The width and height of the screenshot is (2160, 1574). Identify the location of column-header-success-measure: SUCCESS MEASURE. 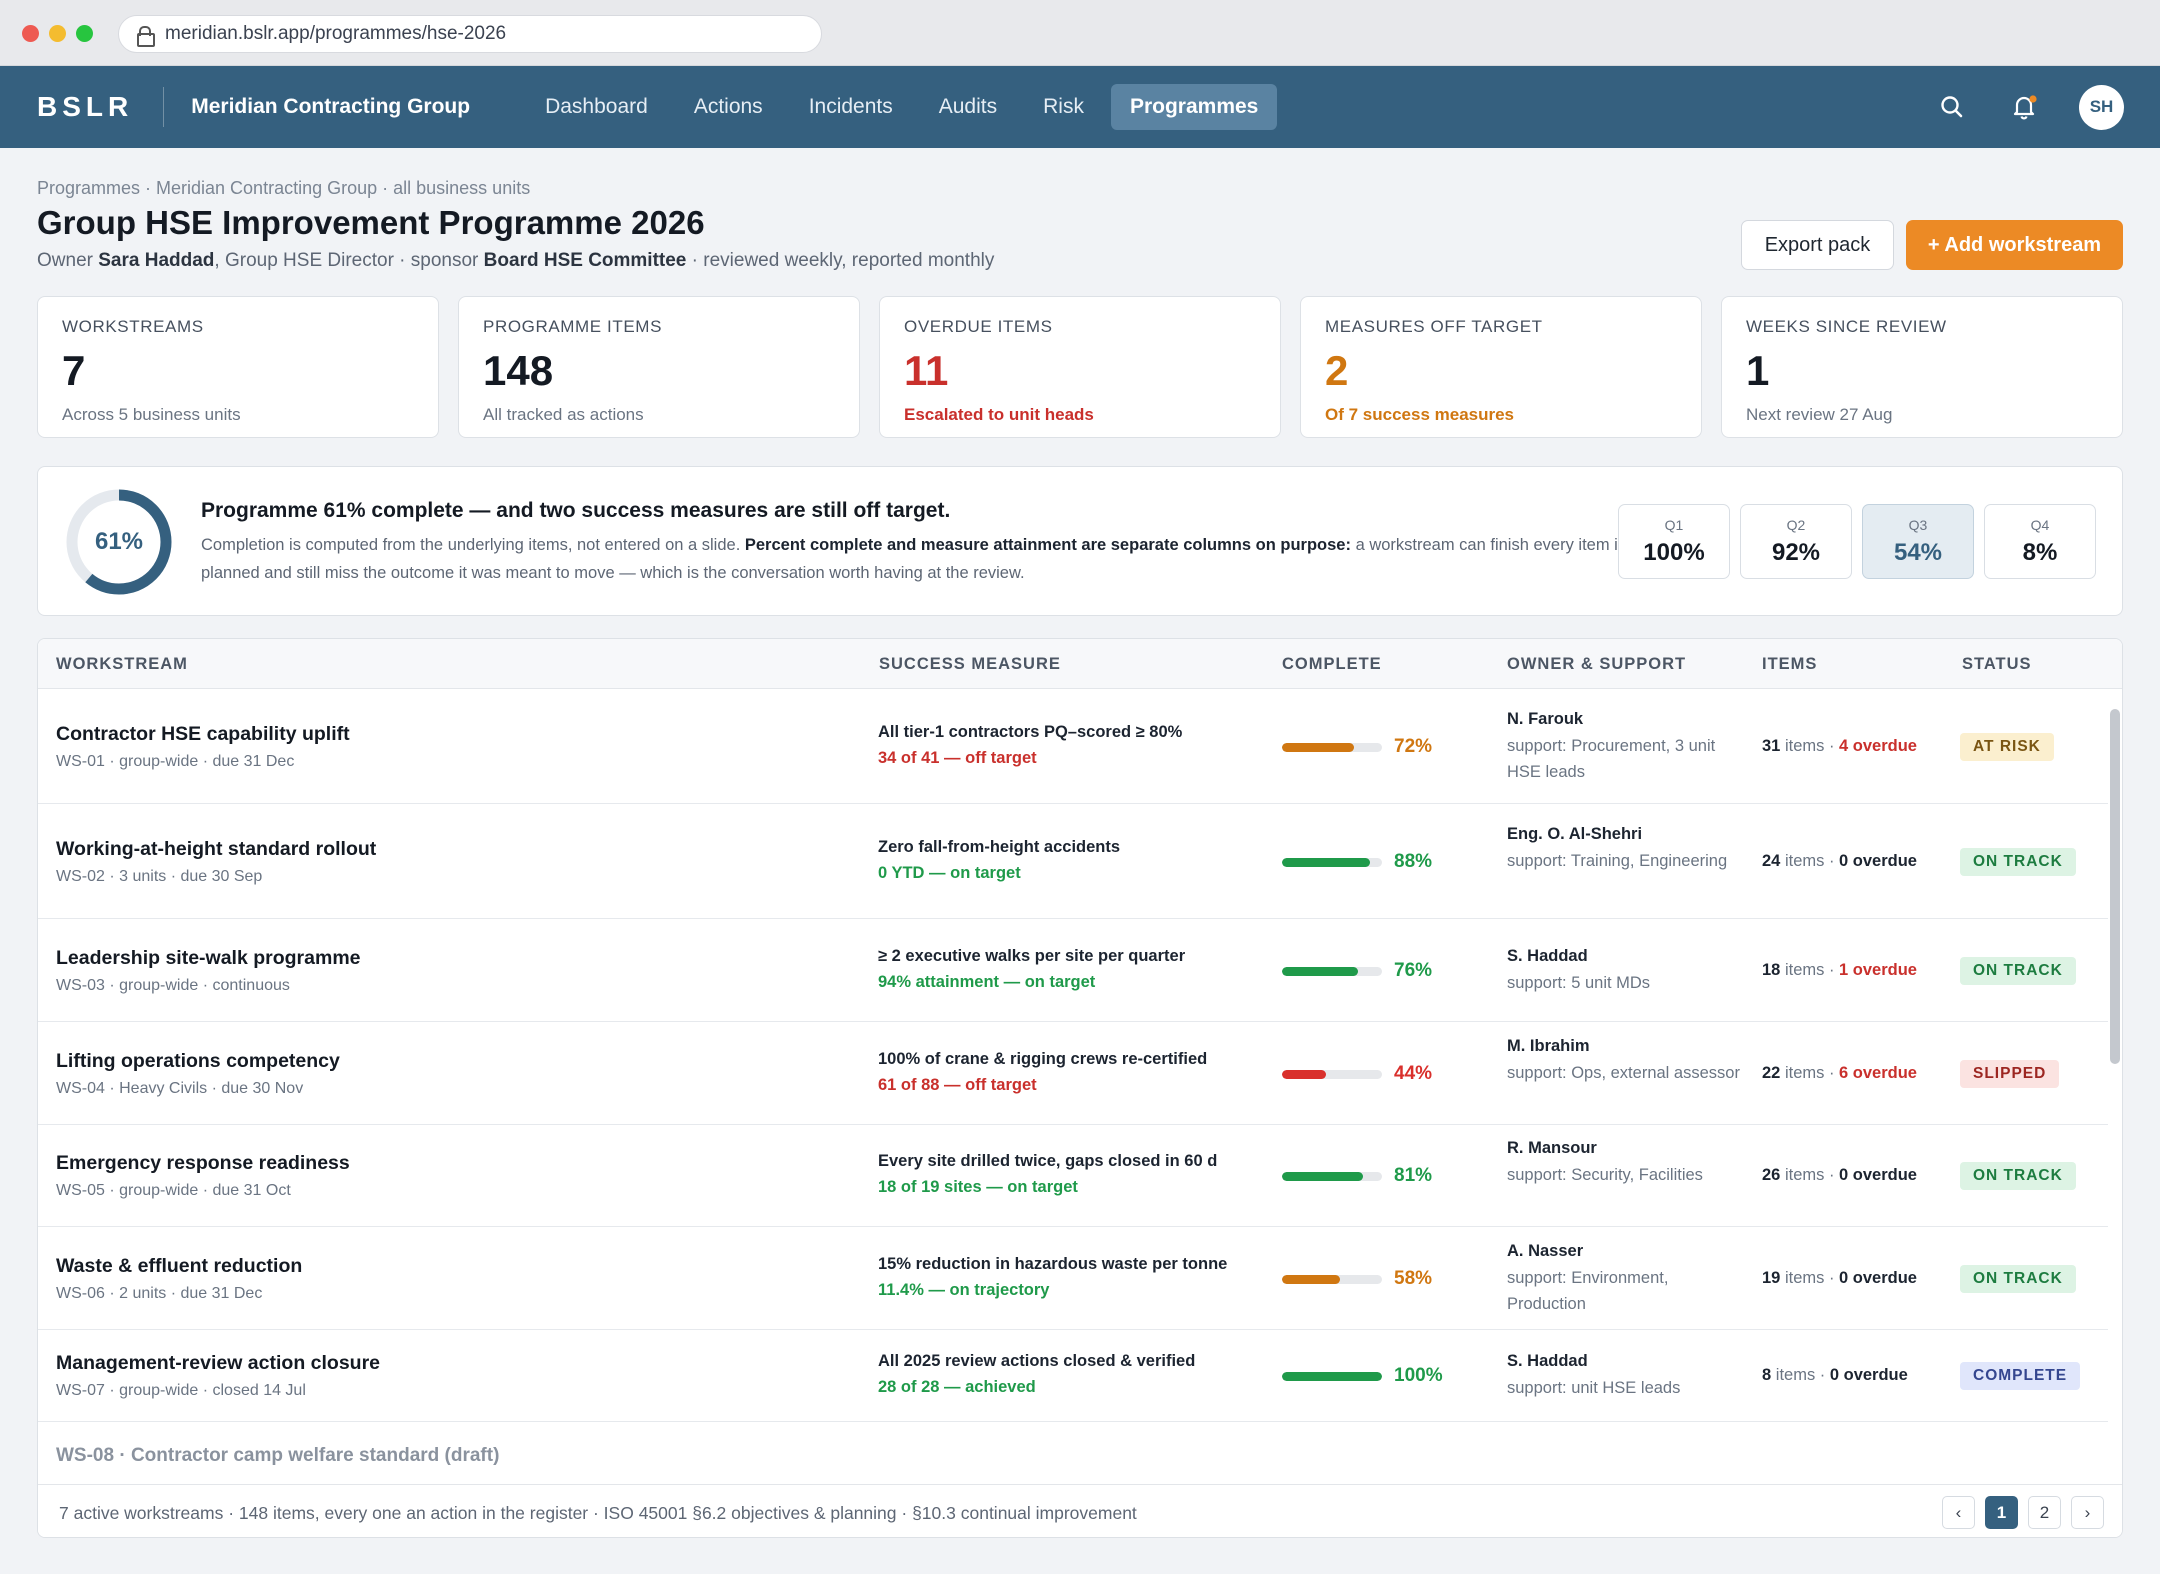
(970, 664).